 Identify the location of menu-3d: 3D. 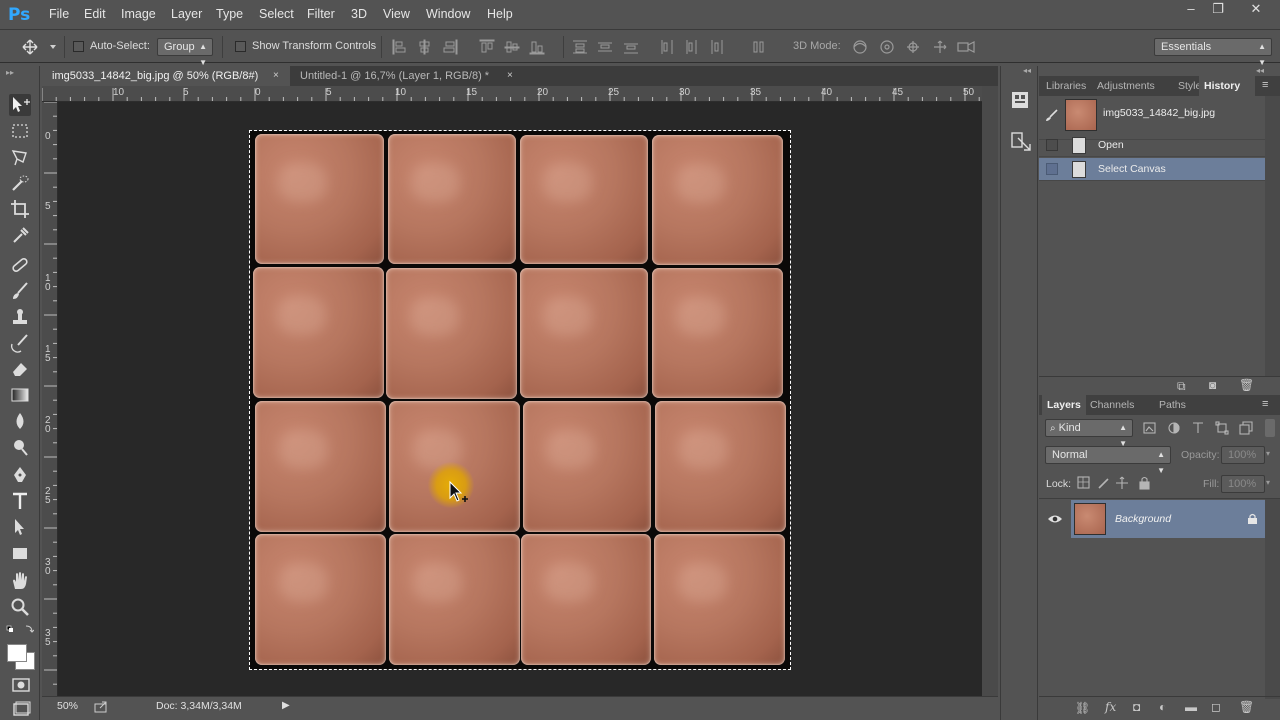
(359, 14).